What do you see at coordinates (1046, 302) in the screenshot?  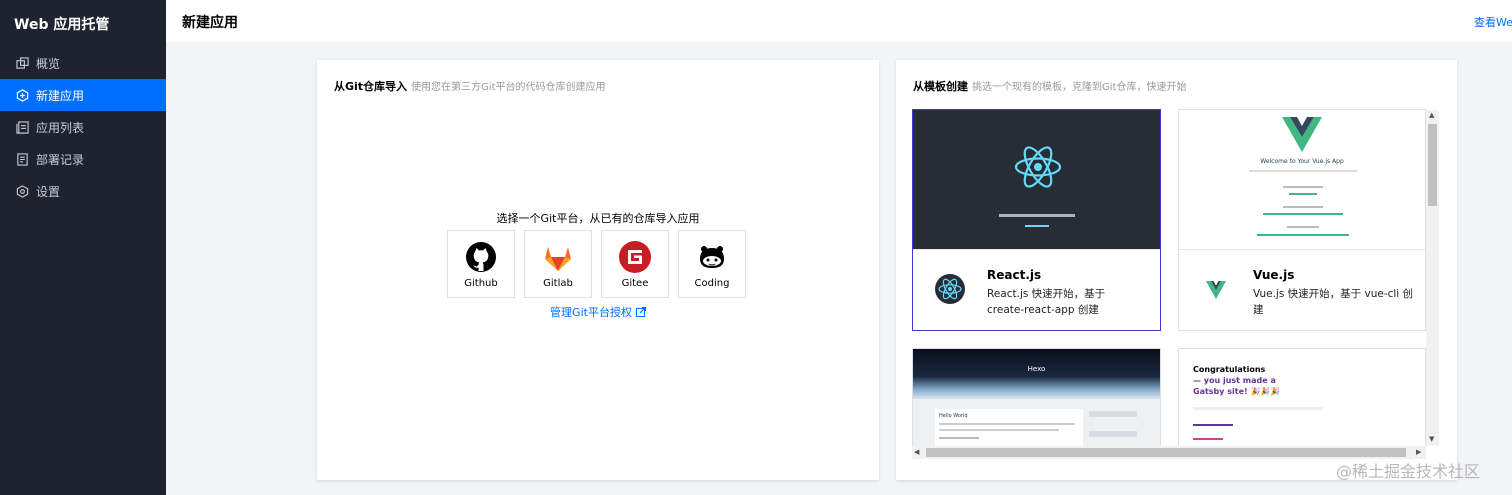 I see `template-desc-text: React.js 快速开始，基于 create-react-app 创建` at bounding box center [1046, 302].